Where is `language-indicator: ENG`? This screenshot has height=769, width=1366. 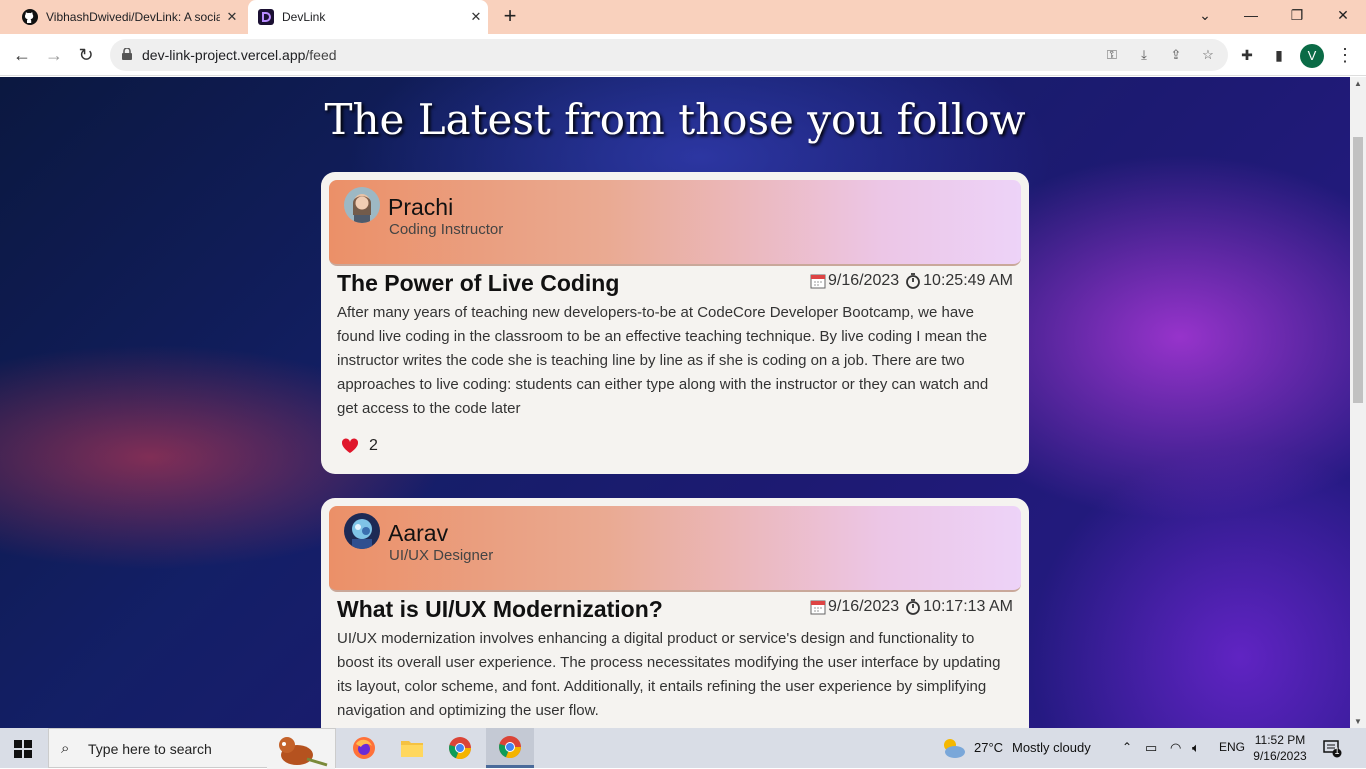 language-indicator: ENG is located at coordinates (1232, 747).